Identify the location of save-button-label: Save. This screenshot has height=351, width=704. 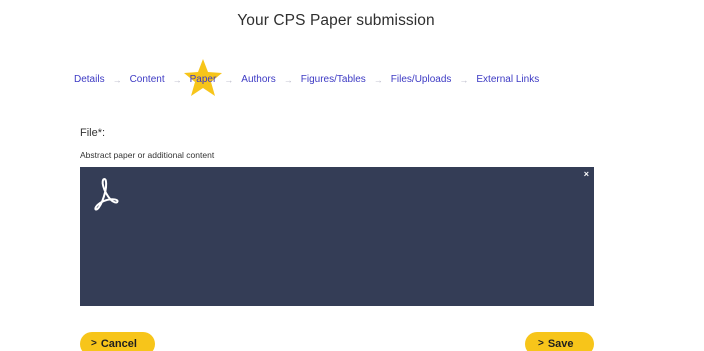
(560, 344).